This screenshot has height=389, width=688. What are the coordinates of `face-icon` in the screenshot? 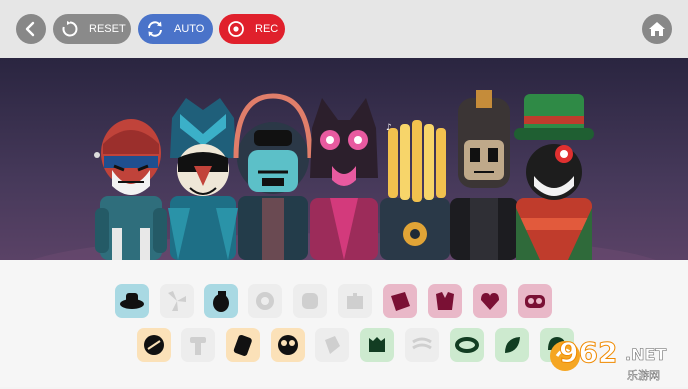 It's located at (288, 345).